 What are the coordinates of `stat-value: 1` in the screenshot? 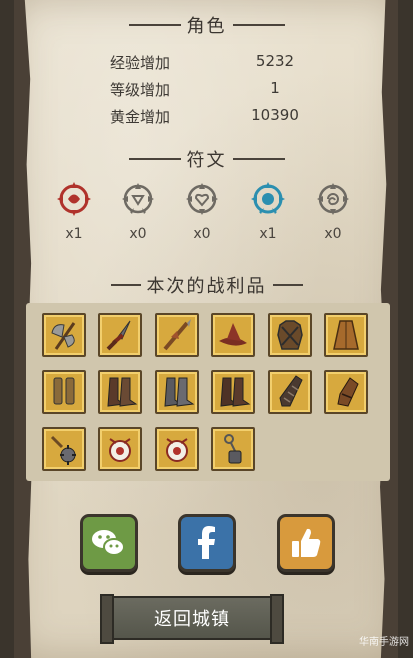 It's located at (275, 88).